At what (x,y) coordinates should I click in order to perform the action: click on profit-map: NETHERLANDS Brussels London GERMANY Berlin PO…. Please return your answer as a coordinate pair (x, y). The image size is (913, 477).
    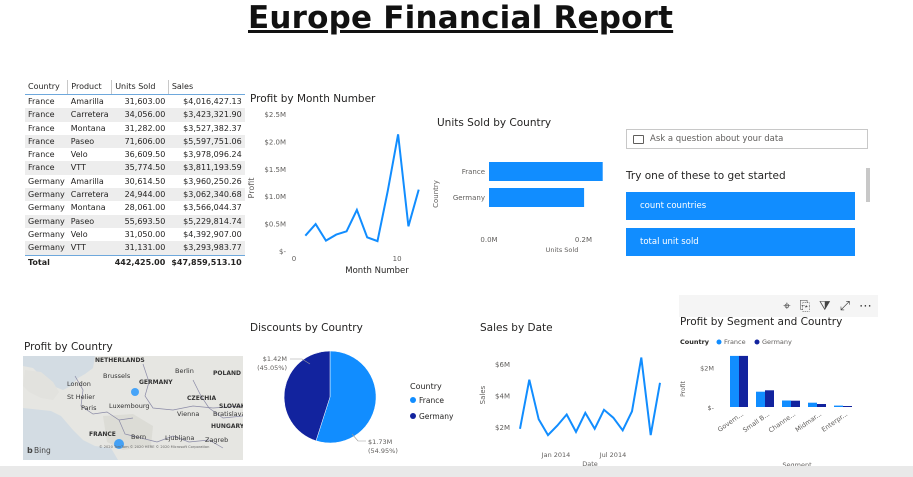
    Looking at the image, I should click on (133, 408).